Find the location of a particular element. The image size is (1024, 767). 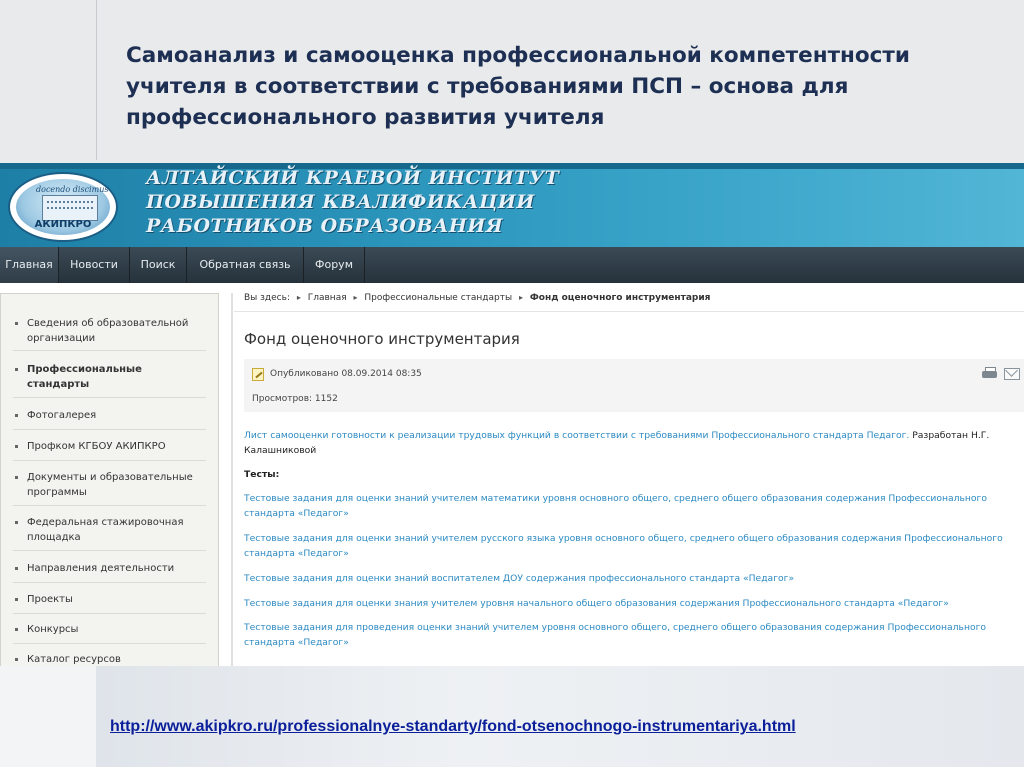

view-count: Просмотров: 1152 is located at coordinates (295, 399).